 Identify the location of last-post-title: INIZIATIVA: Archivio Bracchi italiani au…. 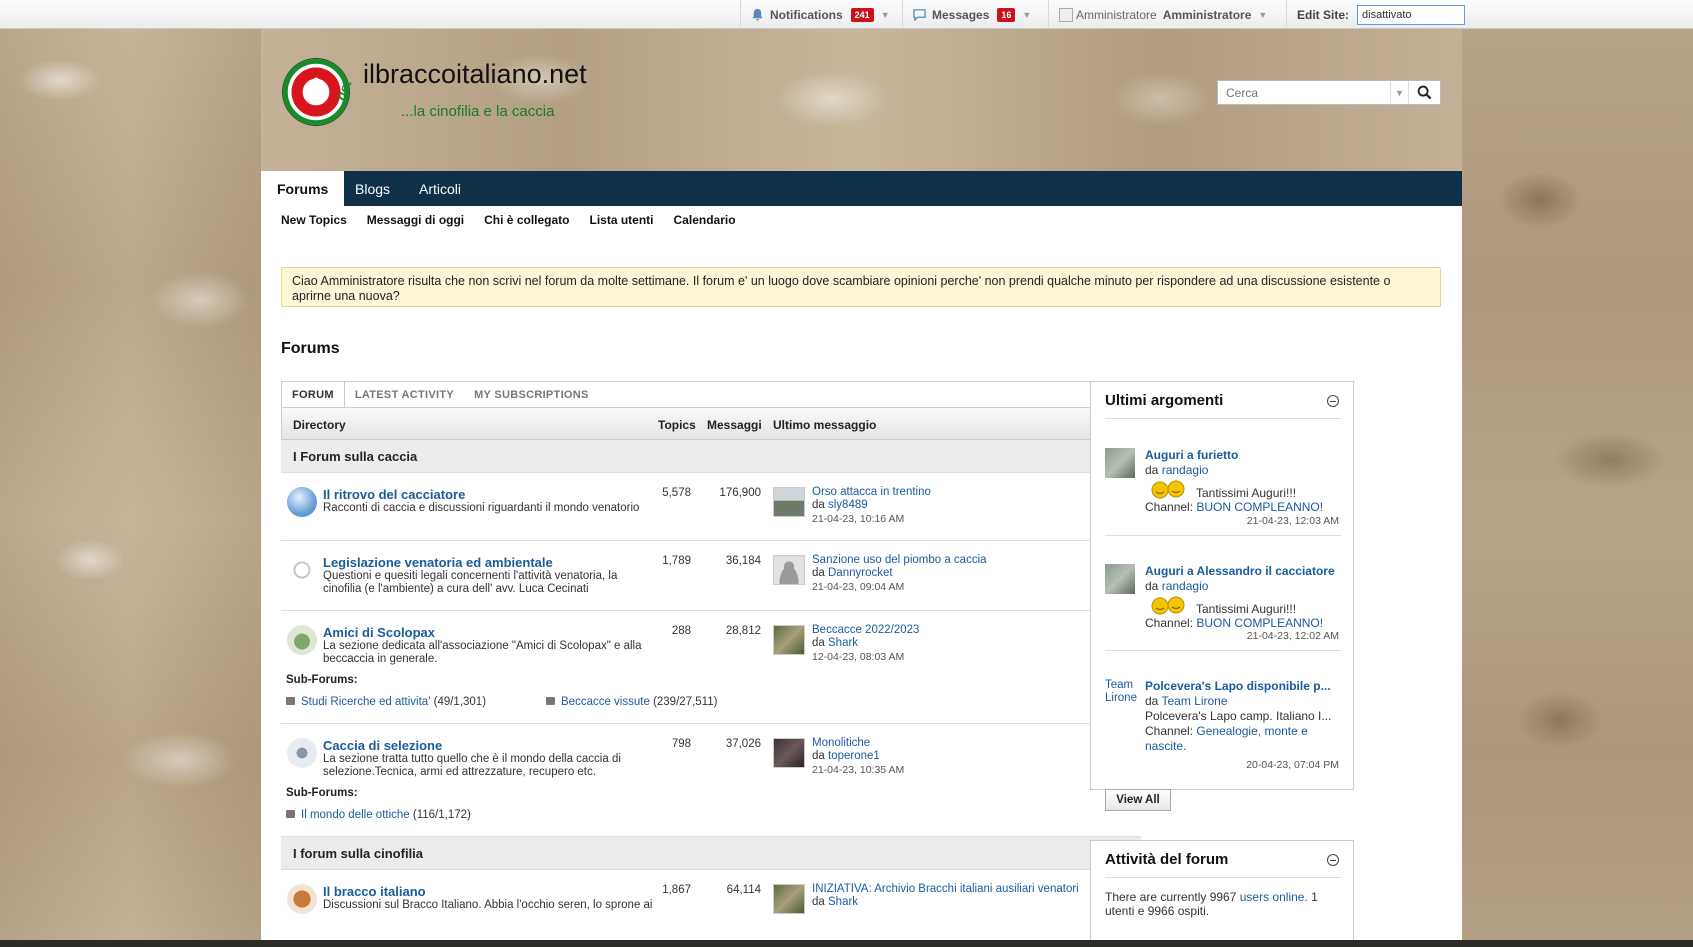
(945, 889).